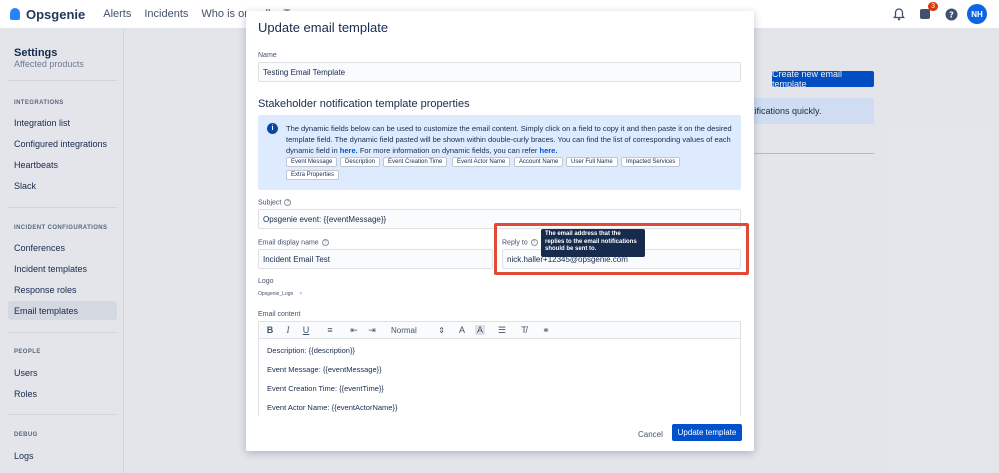 This screenshot has width=999, height=473. What do you see at coordinates (323, 27) in the screenshot?
I see `modal-title: Update email template` at bounding box center [323, 27].